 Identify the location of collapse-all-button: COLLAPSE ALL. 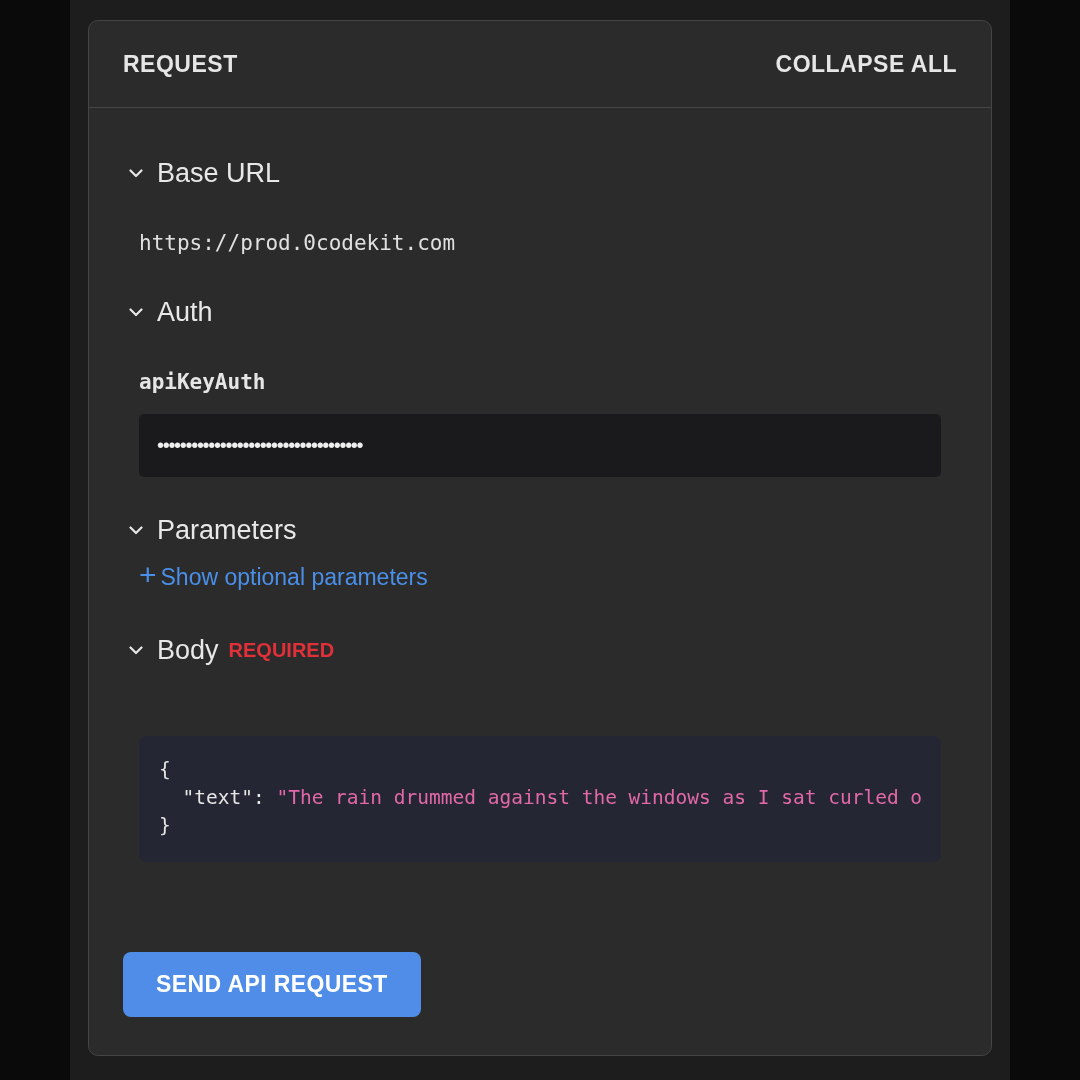
(866, 64).